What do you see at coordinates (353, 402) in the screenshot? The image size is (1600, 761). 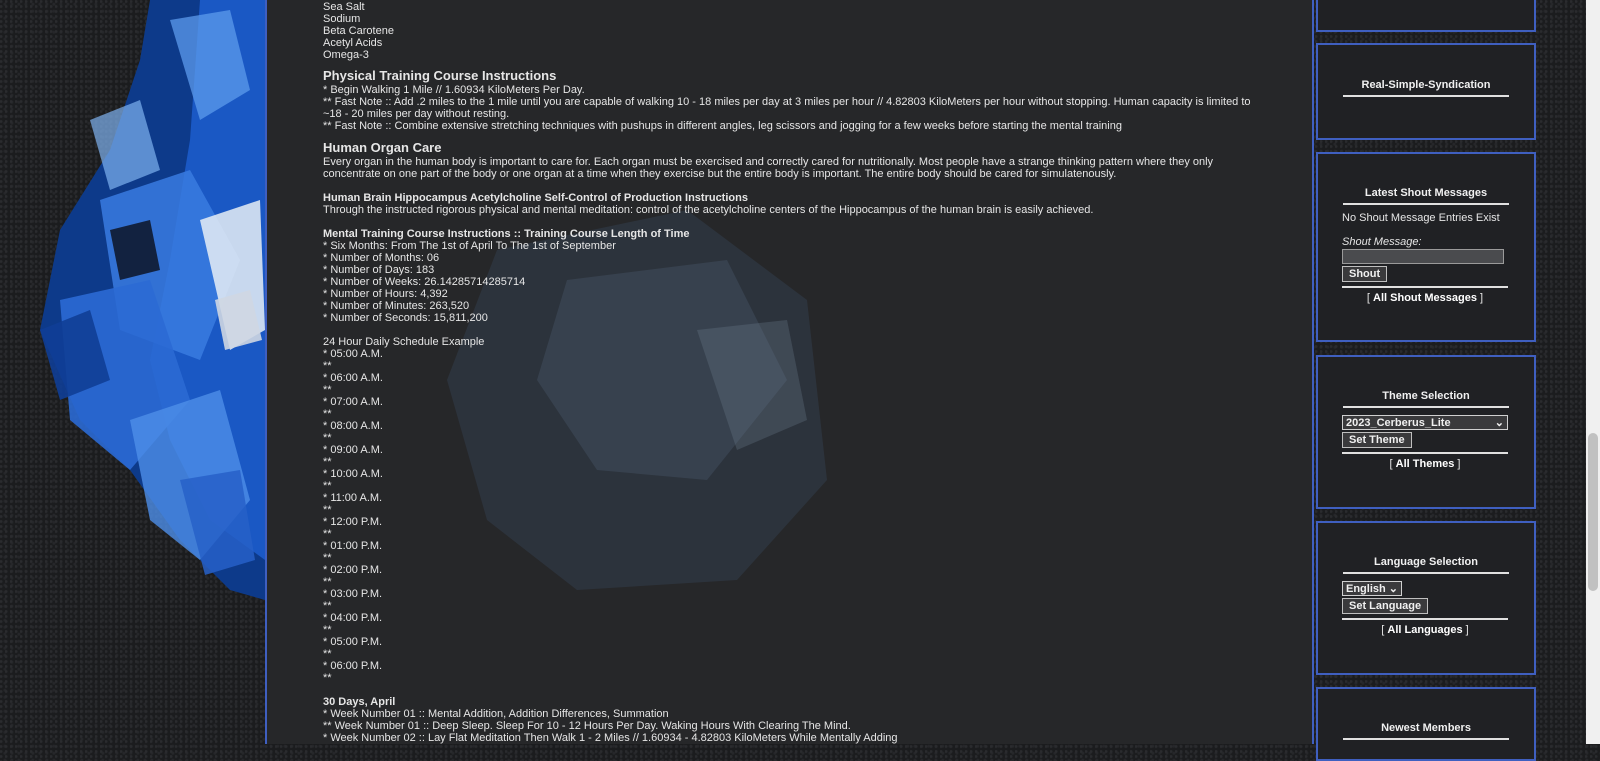 I see `schedule-time: * 07:00 A.M.` at bounding box center [353, 402].